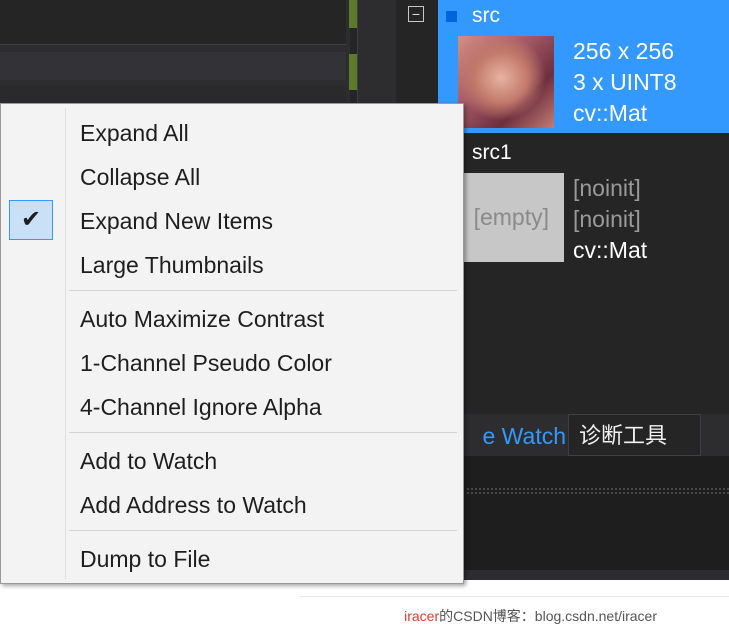  I want to click on watch-item-info: 256 x 256 3 x UINT8 cv::Mat, so click(625, 82).